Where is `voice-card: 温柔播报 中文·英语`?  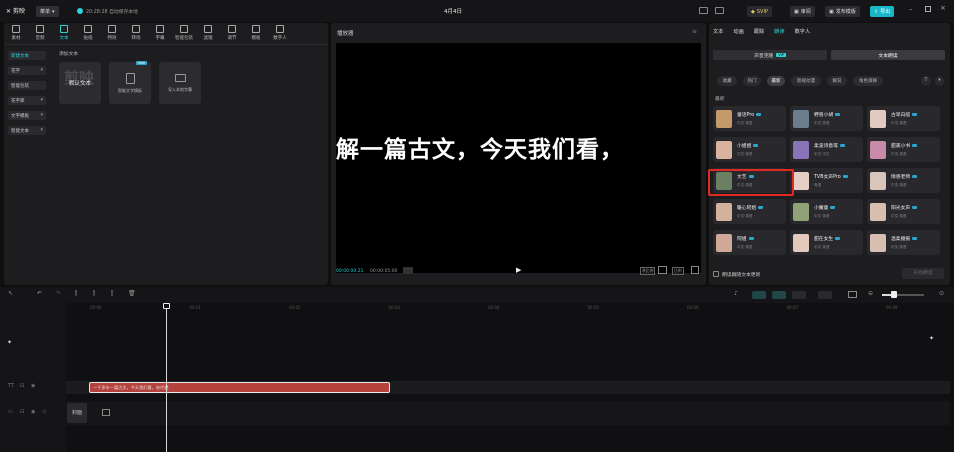 voice-card: 温柔播报 中文·英语 is located at coordinates (903, 242).